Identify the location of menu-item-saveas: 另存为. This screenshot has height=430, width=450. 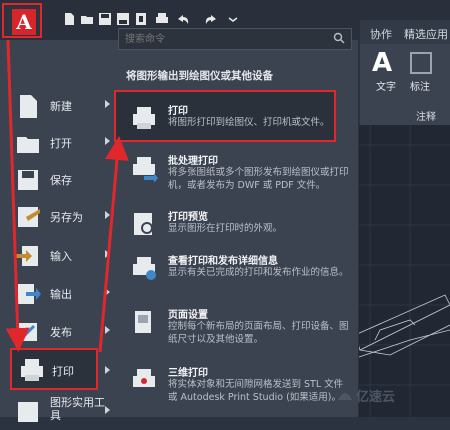
(64, 217).